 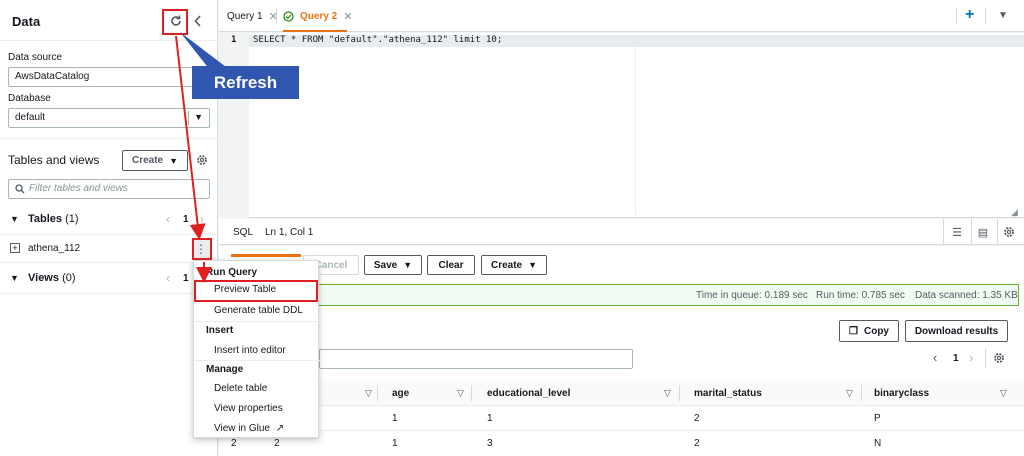 What do you see at coordinates (205, 51) in the screenshot?
I see `callout-pointer` at bounding box center [205, 51].